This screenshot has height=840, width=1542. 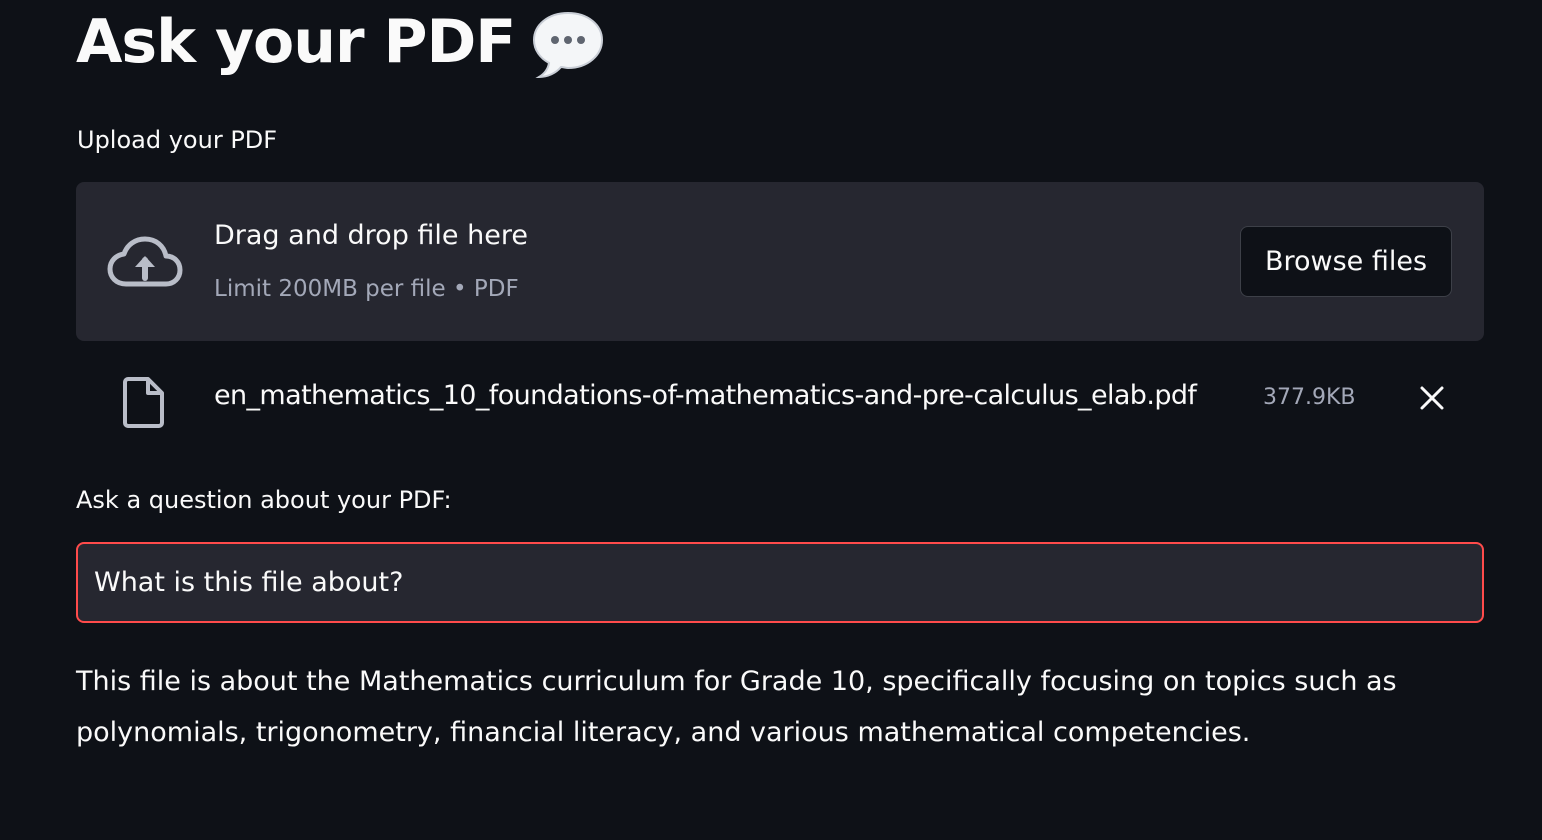 What do you see at coordinates (1346, 261) in the screenshot?
I see `browse-files-button: Browse files` at bounding box center [1346, 261].